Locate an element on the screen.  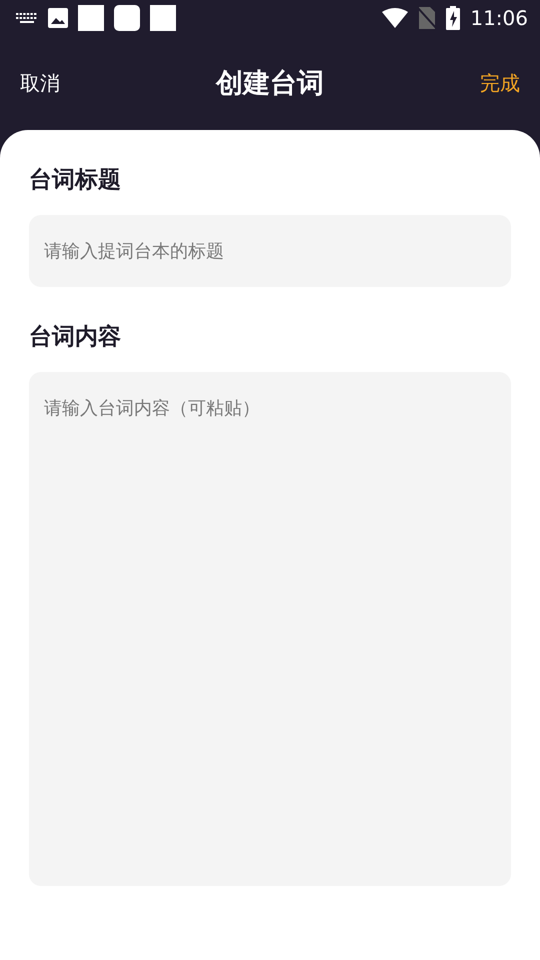
page-title: 创建台词 is located at coordinates (270, 84).